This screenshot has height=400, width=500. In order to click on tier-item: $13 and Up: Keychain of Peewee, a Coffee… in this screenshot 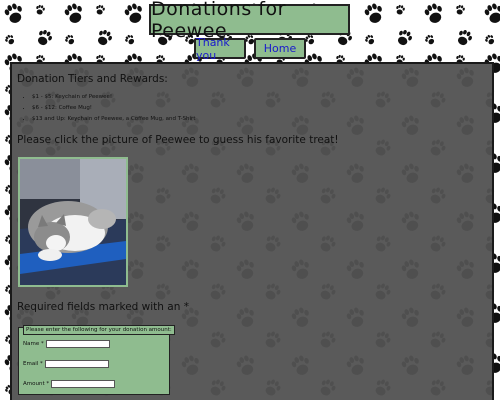, I will do `click(113, 119)`.